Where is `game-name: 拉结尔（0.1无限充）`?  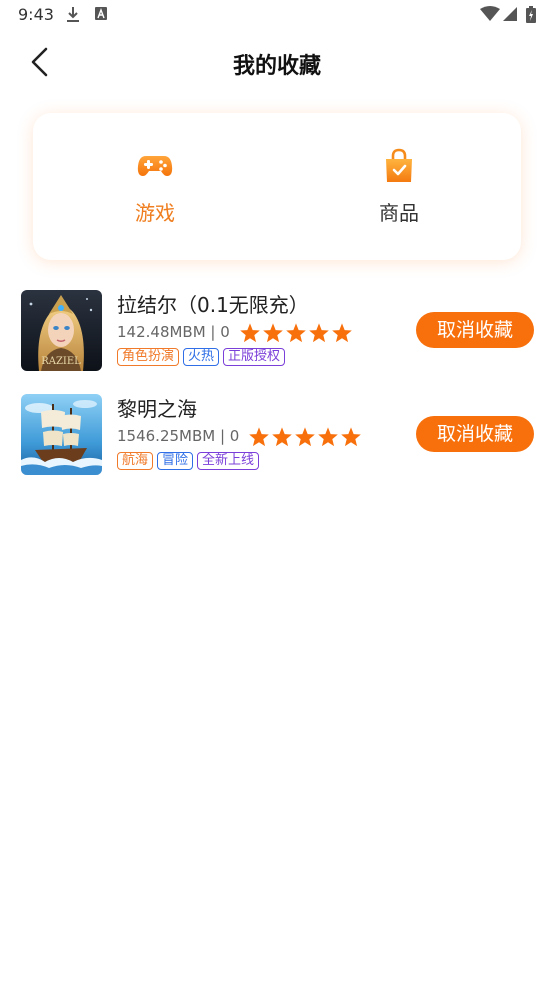
game-name: 拉结尔（0.1无限充） is located at coordinates (213, 305).